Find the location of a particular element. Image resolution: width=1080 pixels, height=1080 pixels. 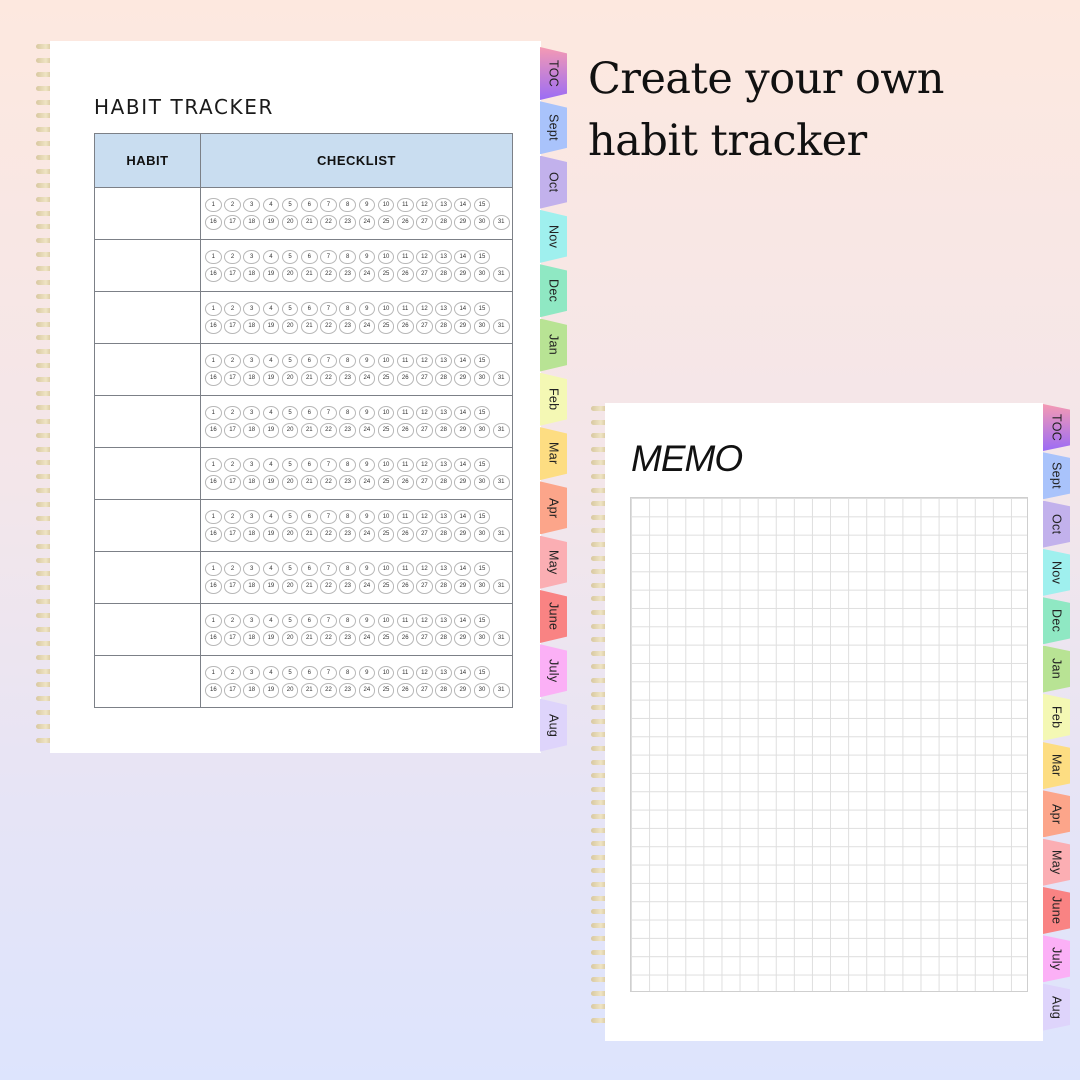

tab-toc: TOC is located at coordinates (553, 73).